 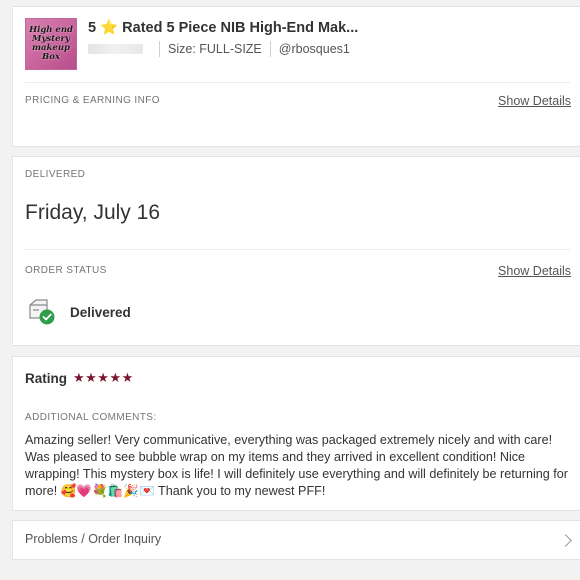 What do you see at coordinates (534, 271) in the screenshot?
I see `order-status-show-details-link: Show Details` at bounding box center [534, 271].